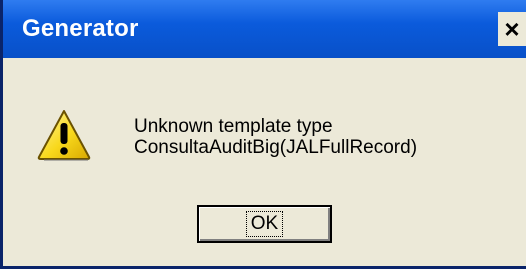 This screenshot has width=526, height=269. I want to click on warning-icon, so click(64, 135).